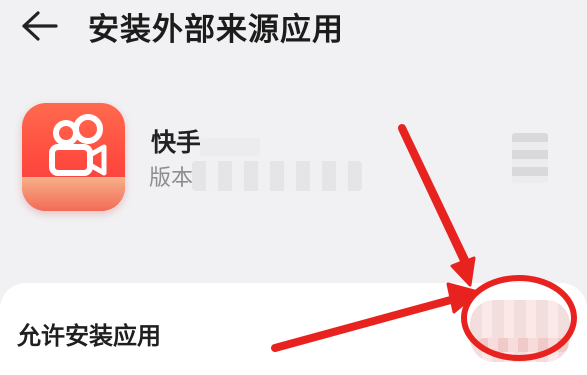  What do you see at coordinates (89, 336) in the screenshot?
I see `allow-install-label: 允许安装应用` at bounding box center [89, 336].